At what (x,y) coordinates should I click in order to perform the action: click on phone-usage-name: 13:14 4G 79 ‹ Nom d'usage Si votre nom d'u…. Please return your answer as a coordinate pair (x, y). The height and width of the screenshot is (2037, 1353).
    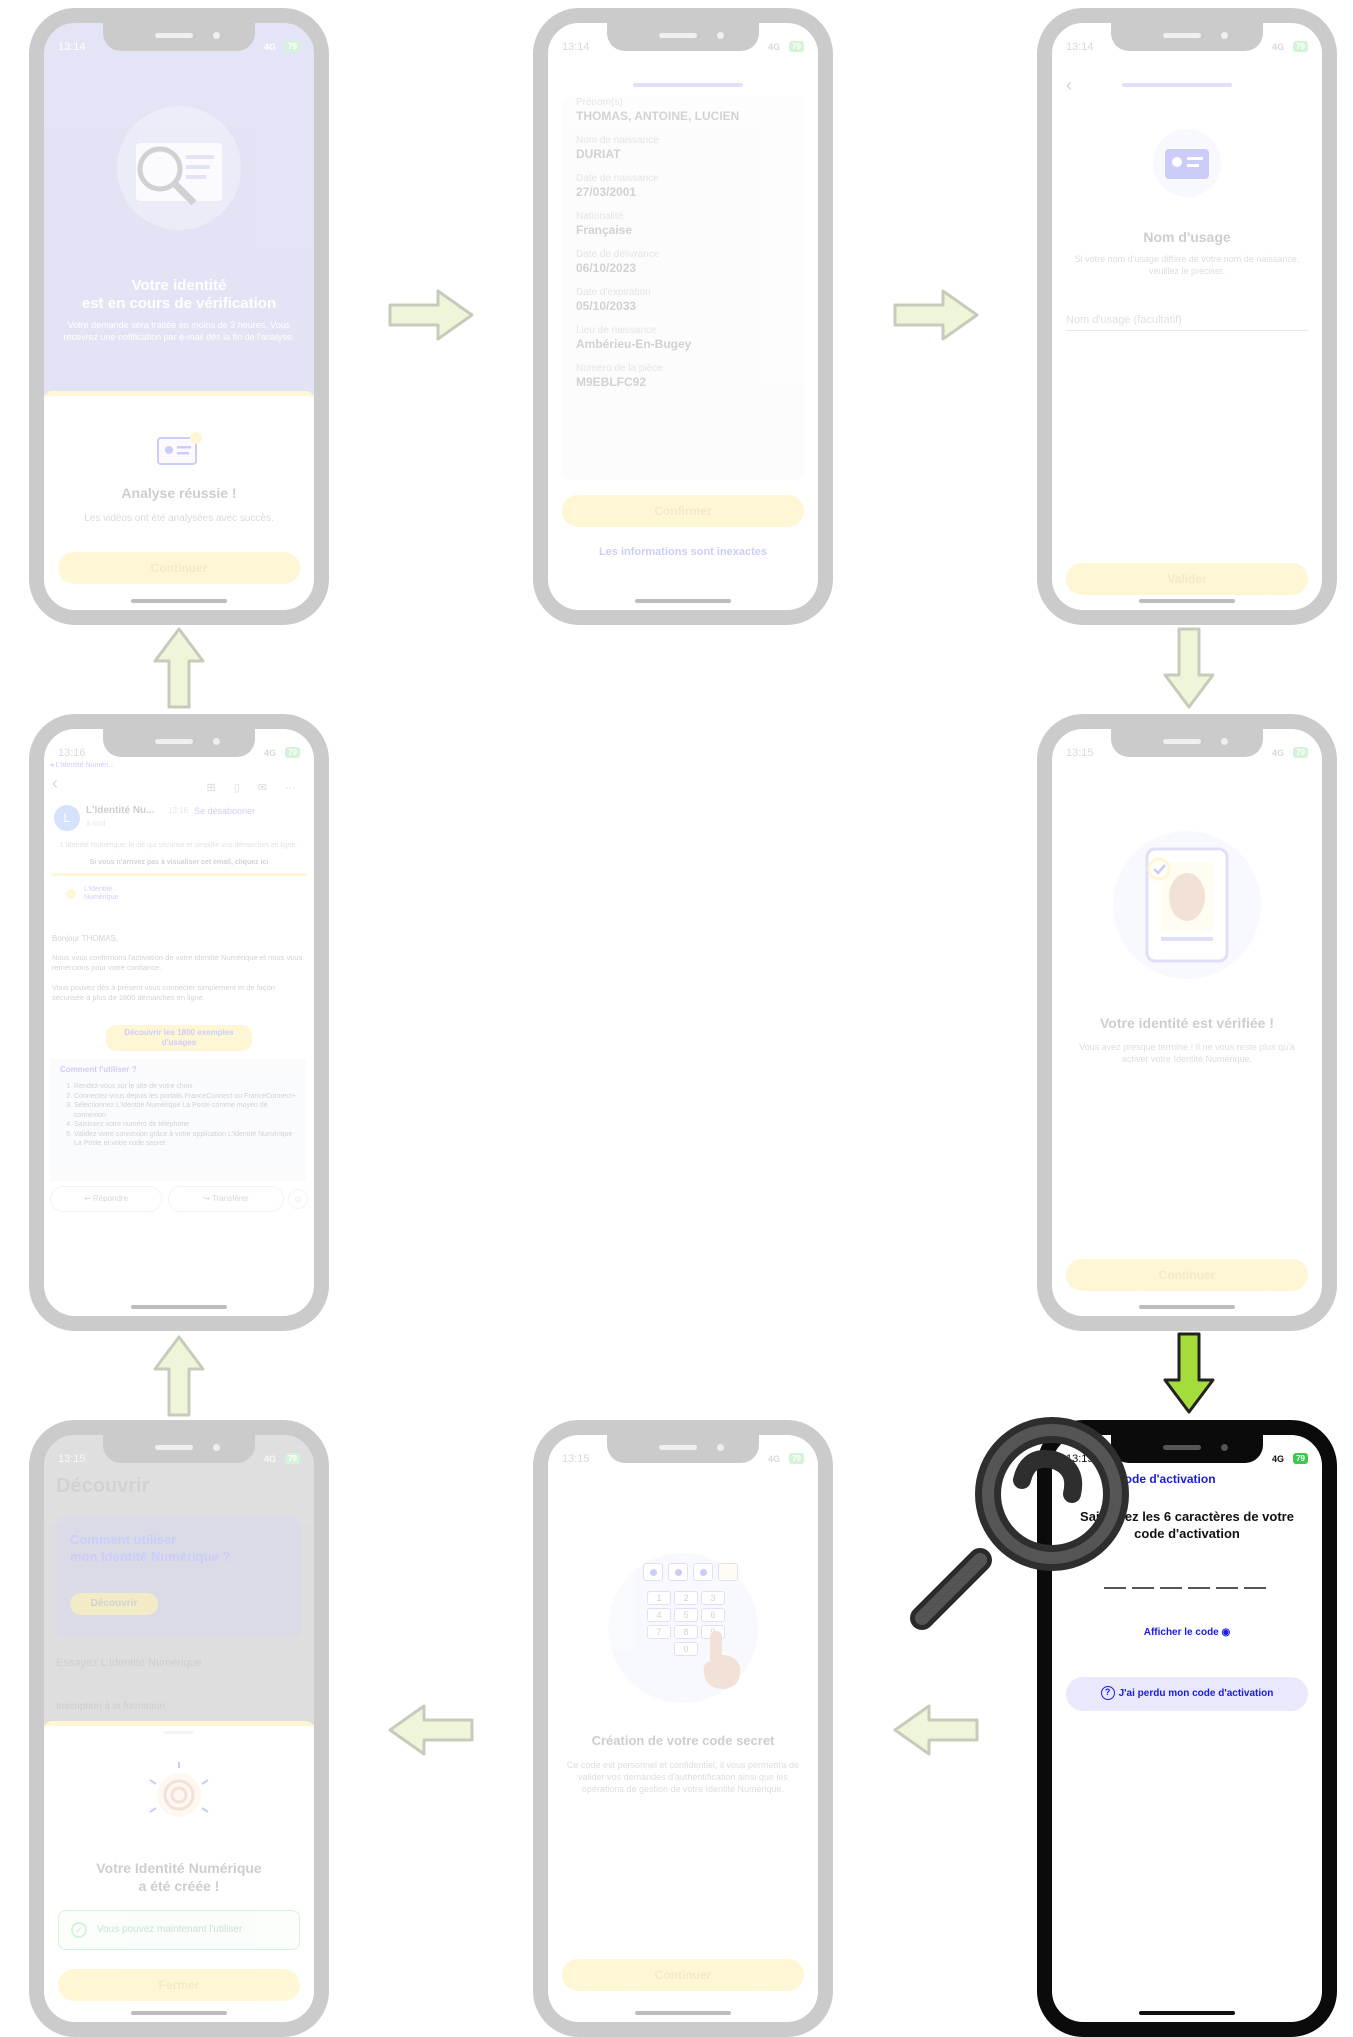
    Looking at the image, I should click on (1187, 316).